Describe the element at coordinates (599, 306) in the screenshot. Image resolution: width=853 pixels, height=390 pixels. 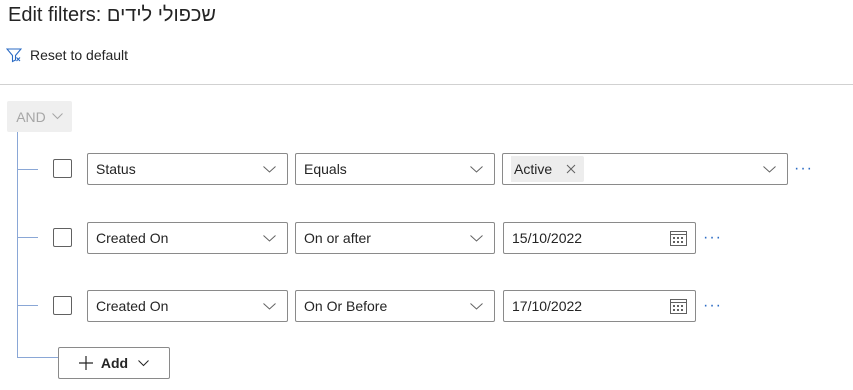
I see `date-input: 17/10/2022` at that location.